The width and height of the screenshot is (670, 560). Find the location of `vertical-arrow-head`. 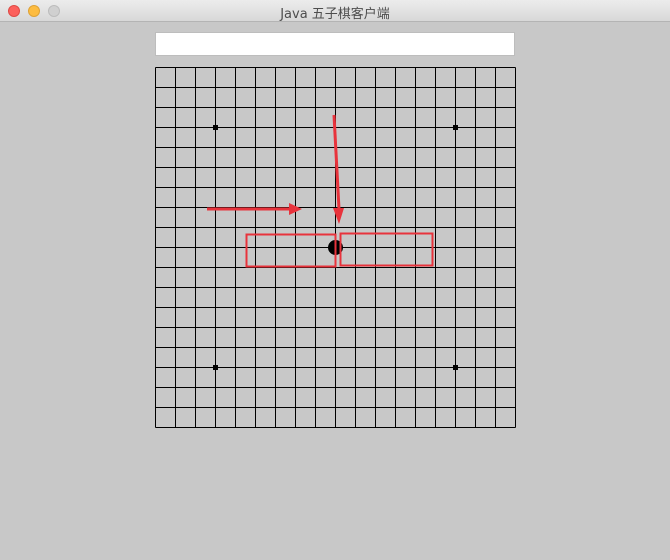

vertical-arrow-head is located at coordinates (338, 216).